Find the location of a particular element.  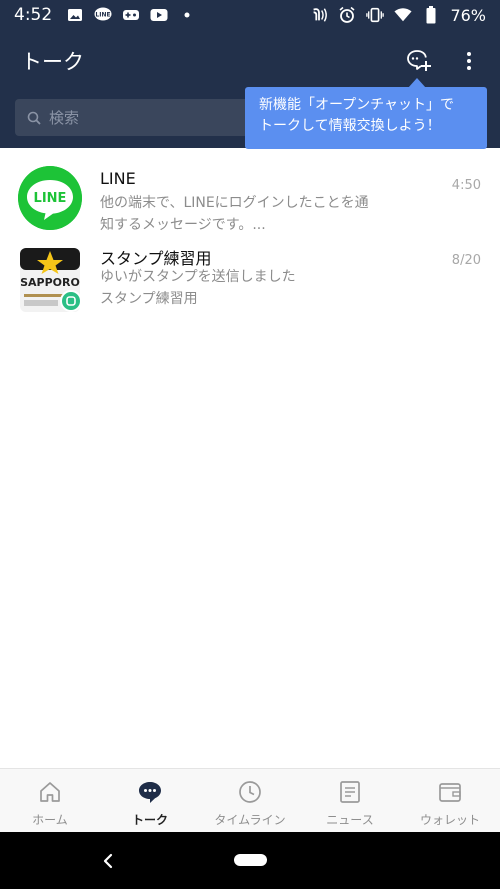

open-chat-badge-icon is located at coordinates (71, 301).